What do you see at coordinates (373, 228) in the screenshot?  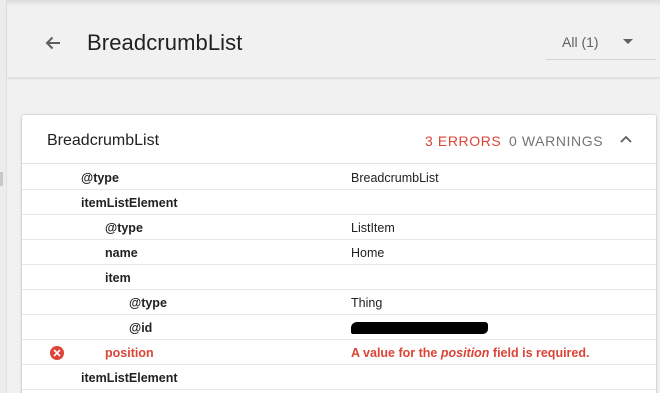 I see `property-value: ListItem` at bounding box center [373, 228].